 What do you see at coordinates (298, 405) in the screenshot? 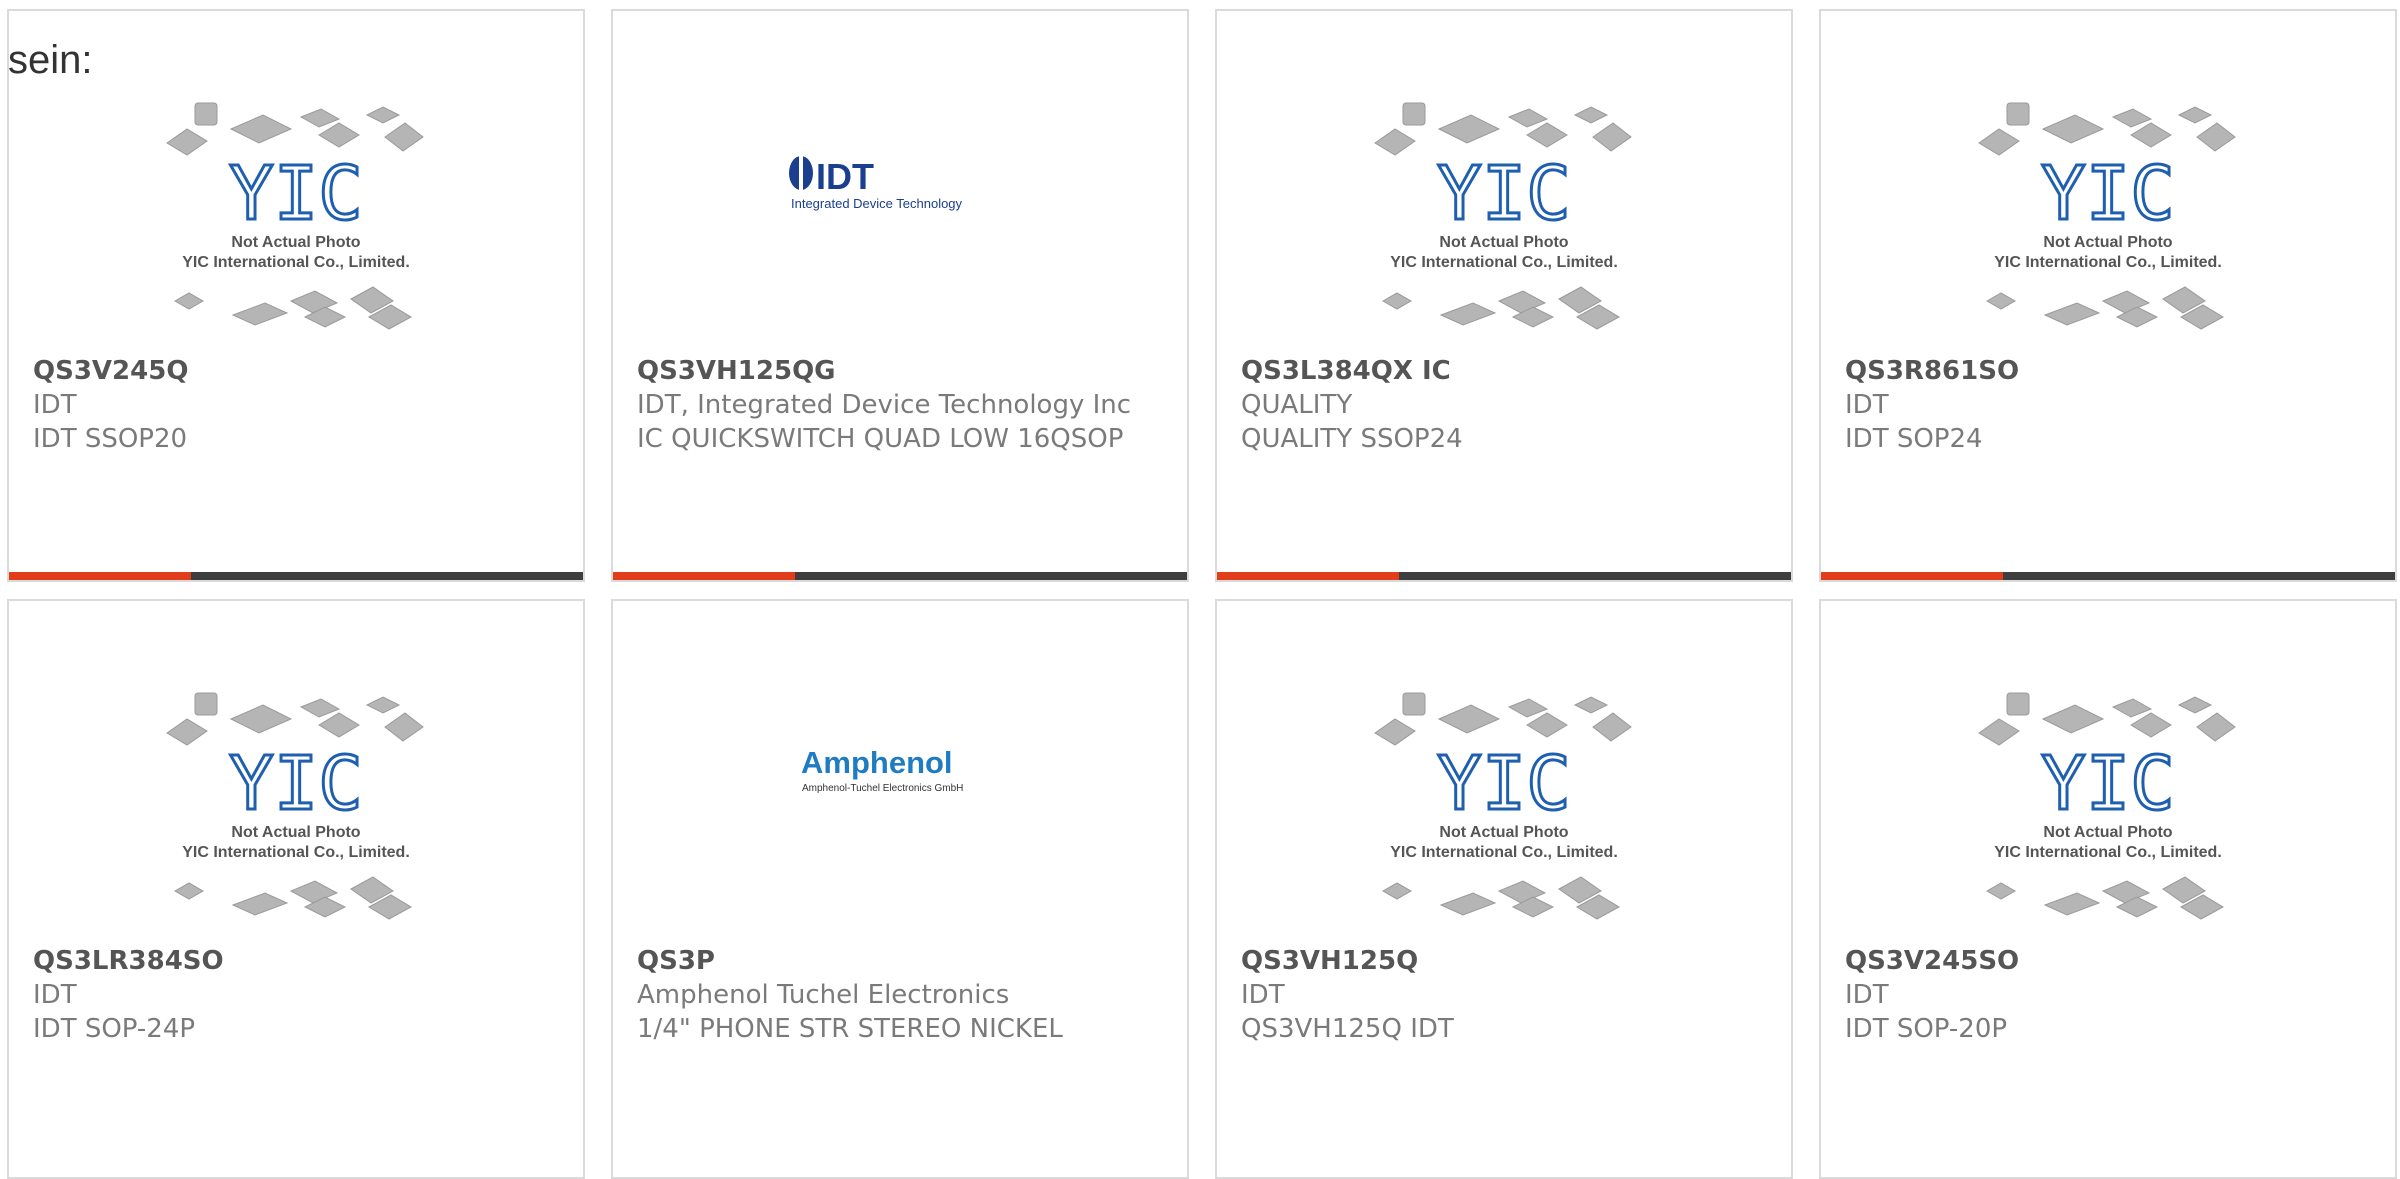
I see `product-info: QS3V245Q IDT IDT SSOP20` at bounding box center [298, 405].